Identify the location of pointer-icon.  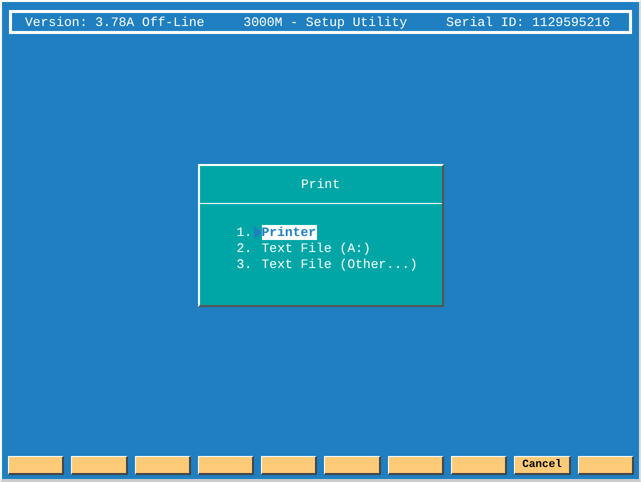
(258, 232).